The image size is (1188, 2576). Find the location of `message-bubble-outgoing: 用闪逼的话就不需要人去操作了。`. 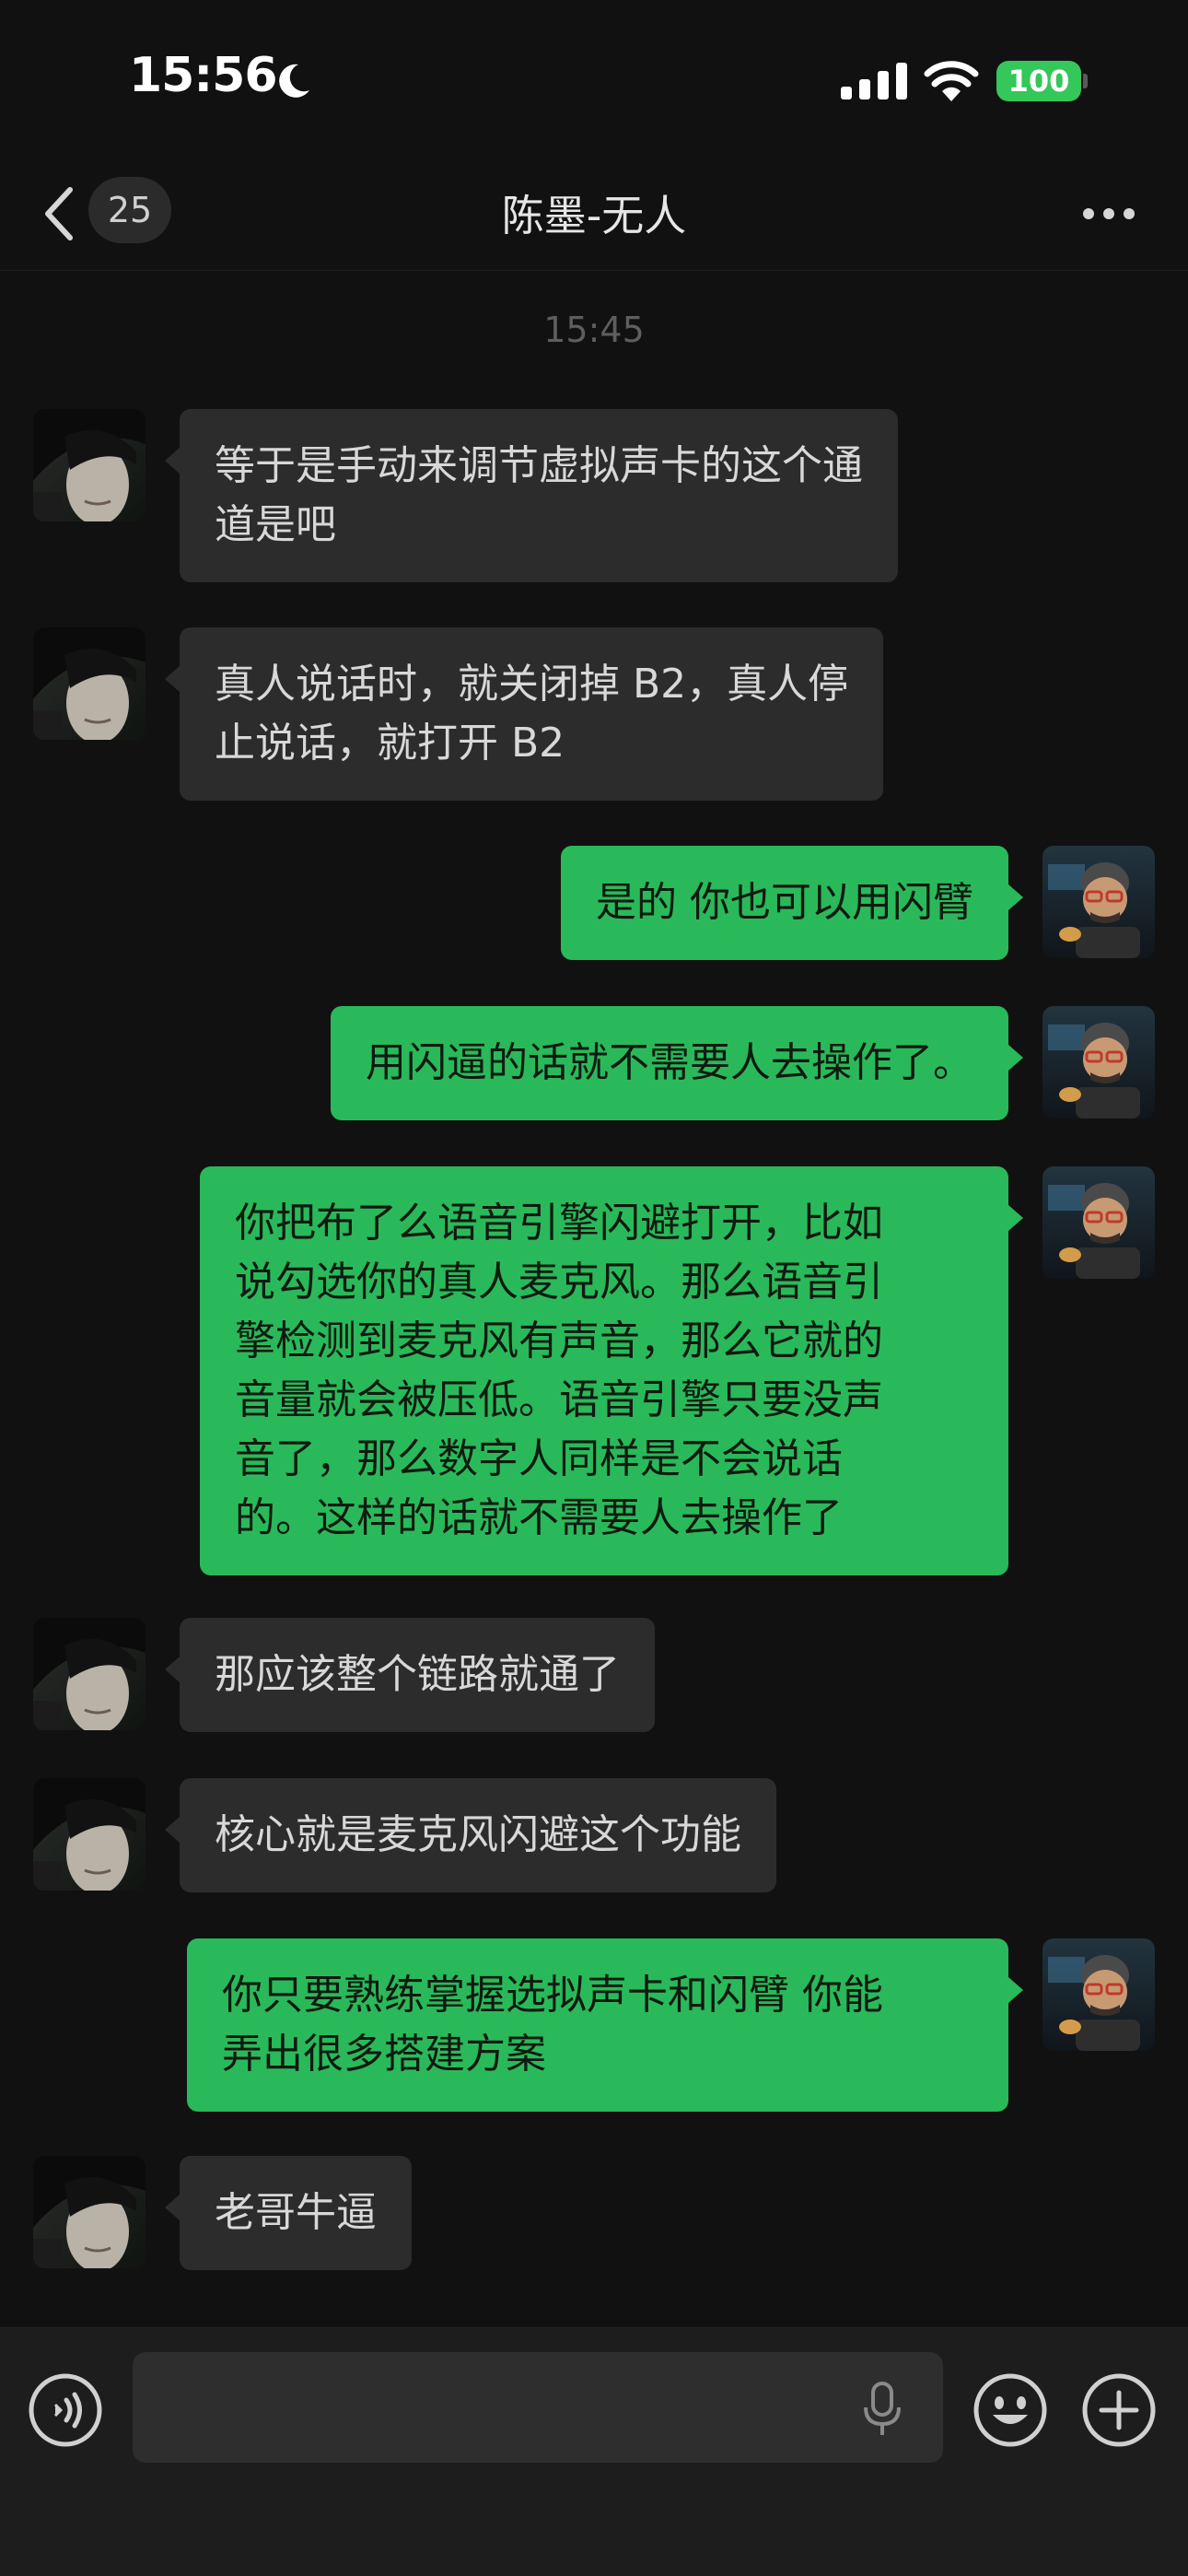

message-bubble-outgoing: 用闪逼的话就不需要人去操作了。 is located at coordinates (677, 1063).